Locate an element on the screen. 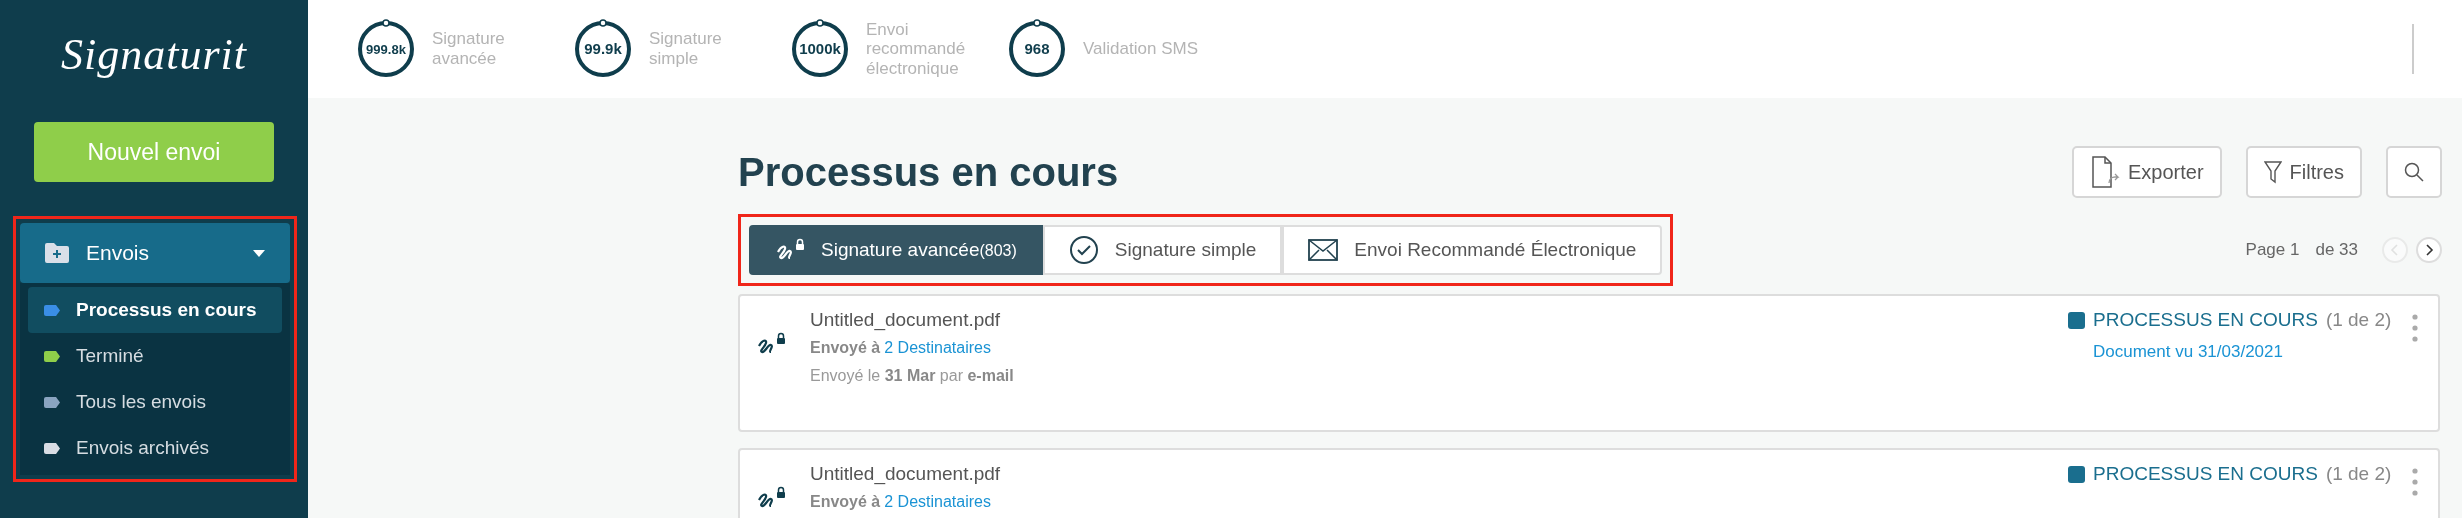 This screenshot has width=2462, height=518. logo: Signaturit is located at coordinates (154, 55).